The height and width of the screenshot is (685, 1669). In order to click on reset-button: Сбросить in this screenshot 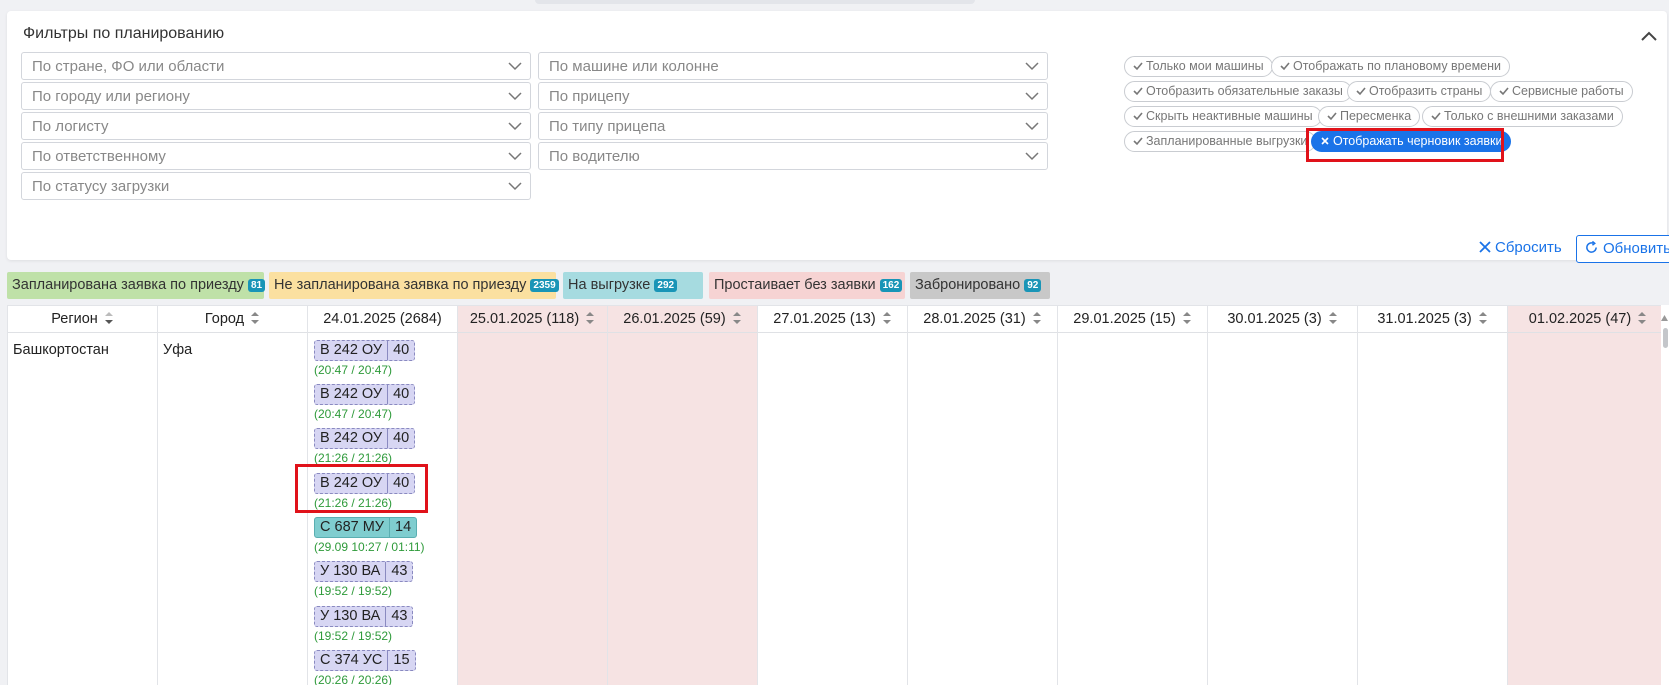, I will do `click(1520, 247)`.